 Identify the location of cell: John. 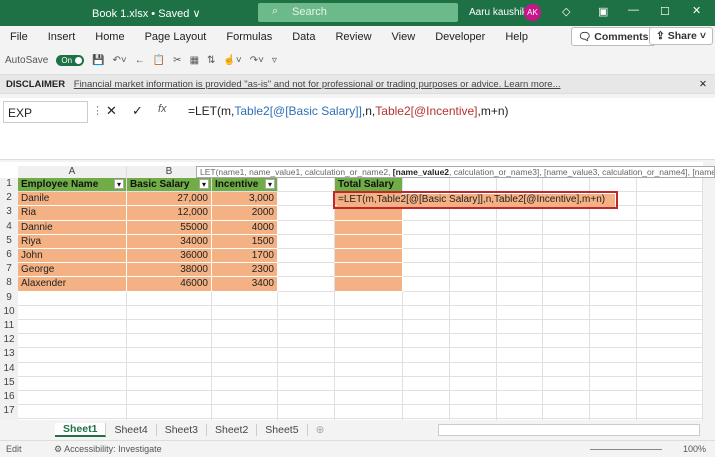
(72, 256).